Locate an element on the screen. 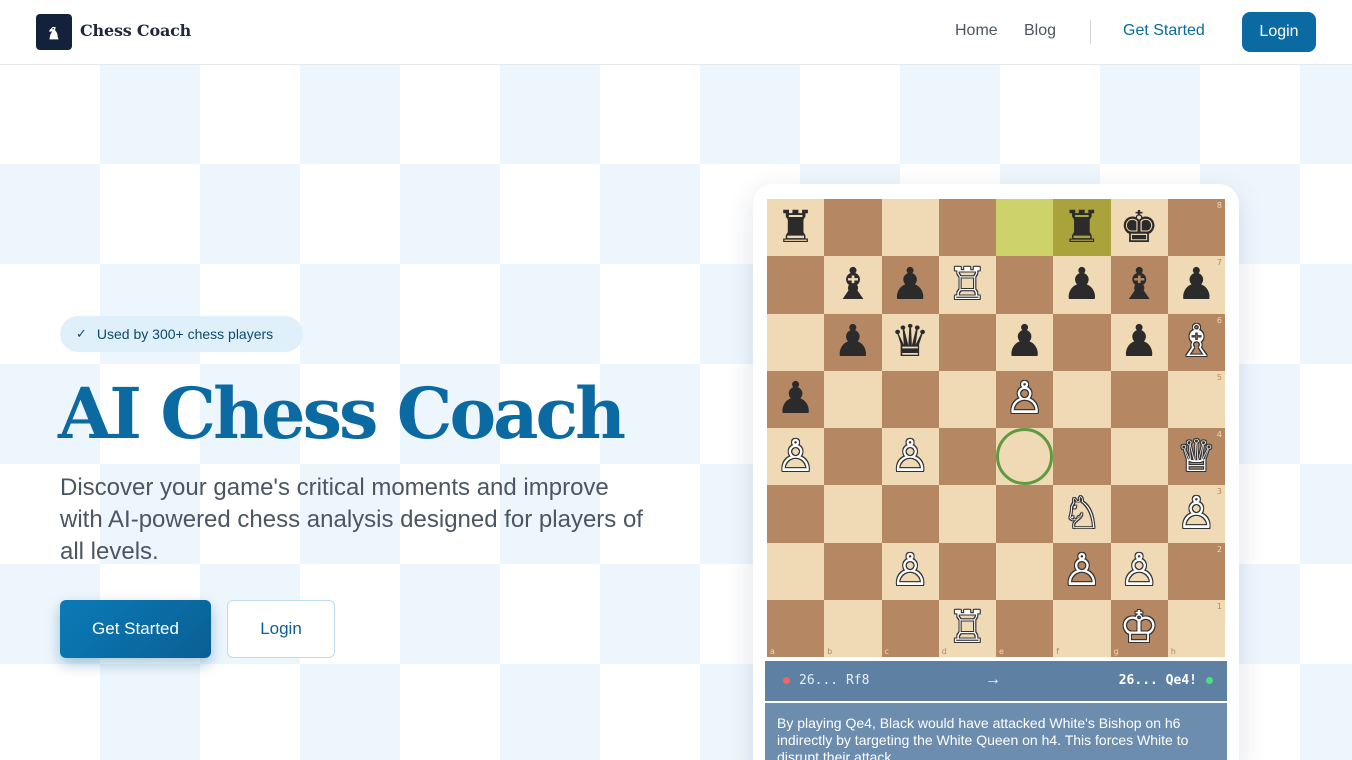 This screenshot has height=760, width=1352. square-a6 is located at coordinates (796, 342).